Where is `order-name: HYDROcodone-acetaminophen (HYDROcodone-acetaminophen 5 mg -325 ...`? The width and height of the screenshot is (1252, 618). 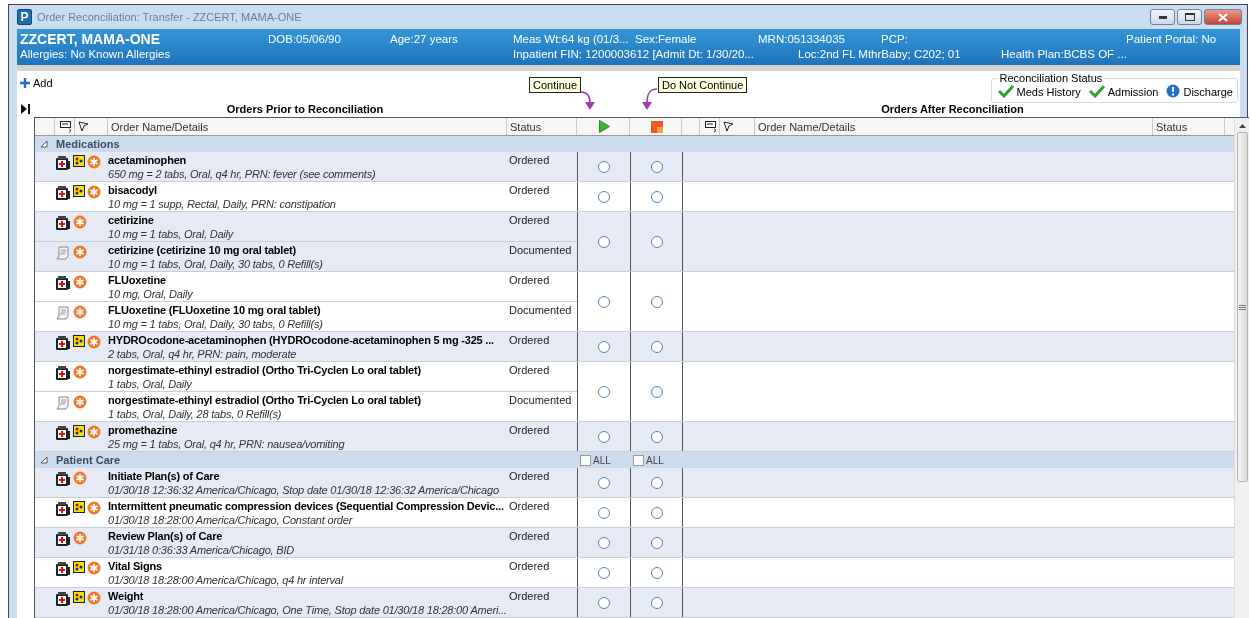
order-name: HYDROcodone-acetaminophen (HYDROcodone-acetaminophen 5 mg -325 ... is located at coordinates (301, 340).